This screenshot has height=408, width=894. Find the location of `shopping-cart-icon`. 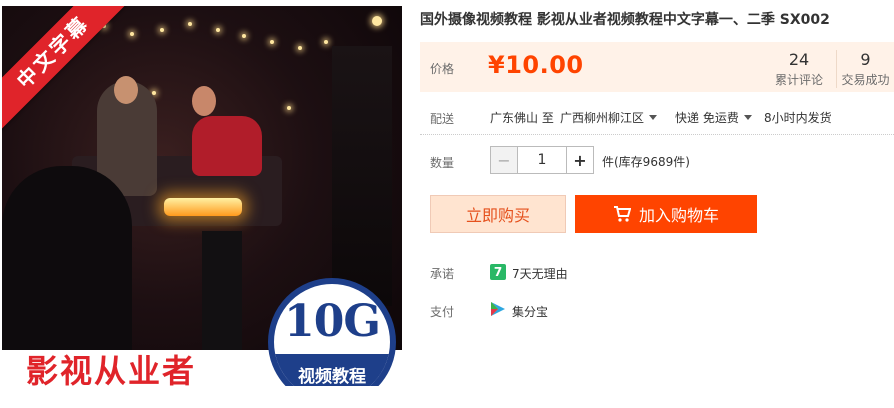

shopping-cart-icon is located at coordinates (622, 214).